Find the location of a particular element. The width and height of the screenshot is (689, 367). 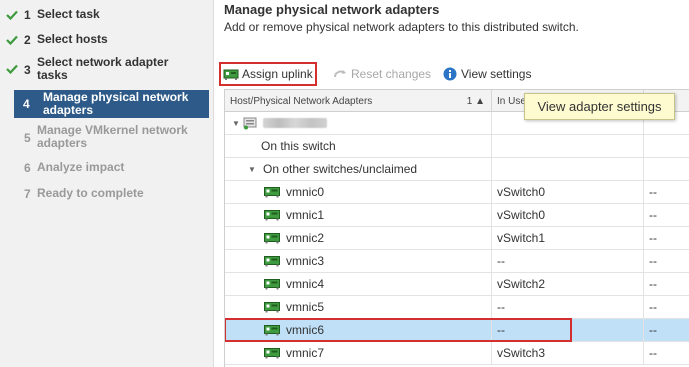

adapter-name: vmnic1 is located at coordinates (305, 215).